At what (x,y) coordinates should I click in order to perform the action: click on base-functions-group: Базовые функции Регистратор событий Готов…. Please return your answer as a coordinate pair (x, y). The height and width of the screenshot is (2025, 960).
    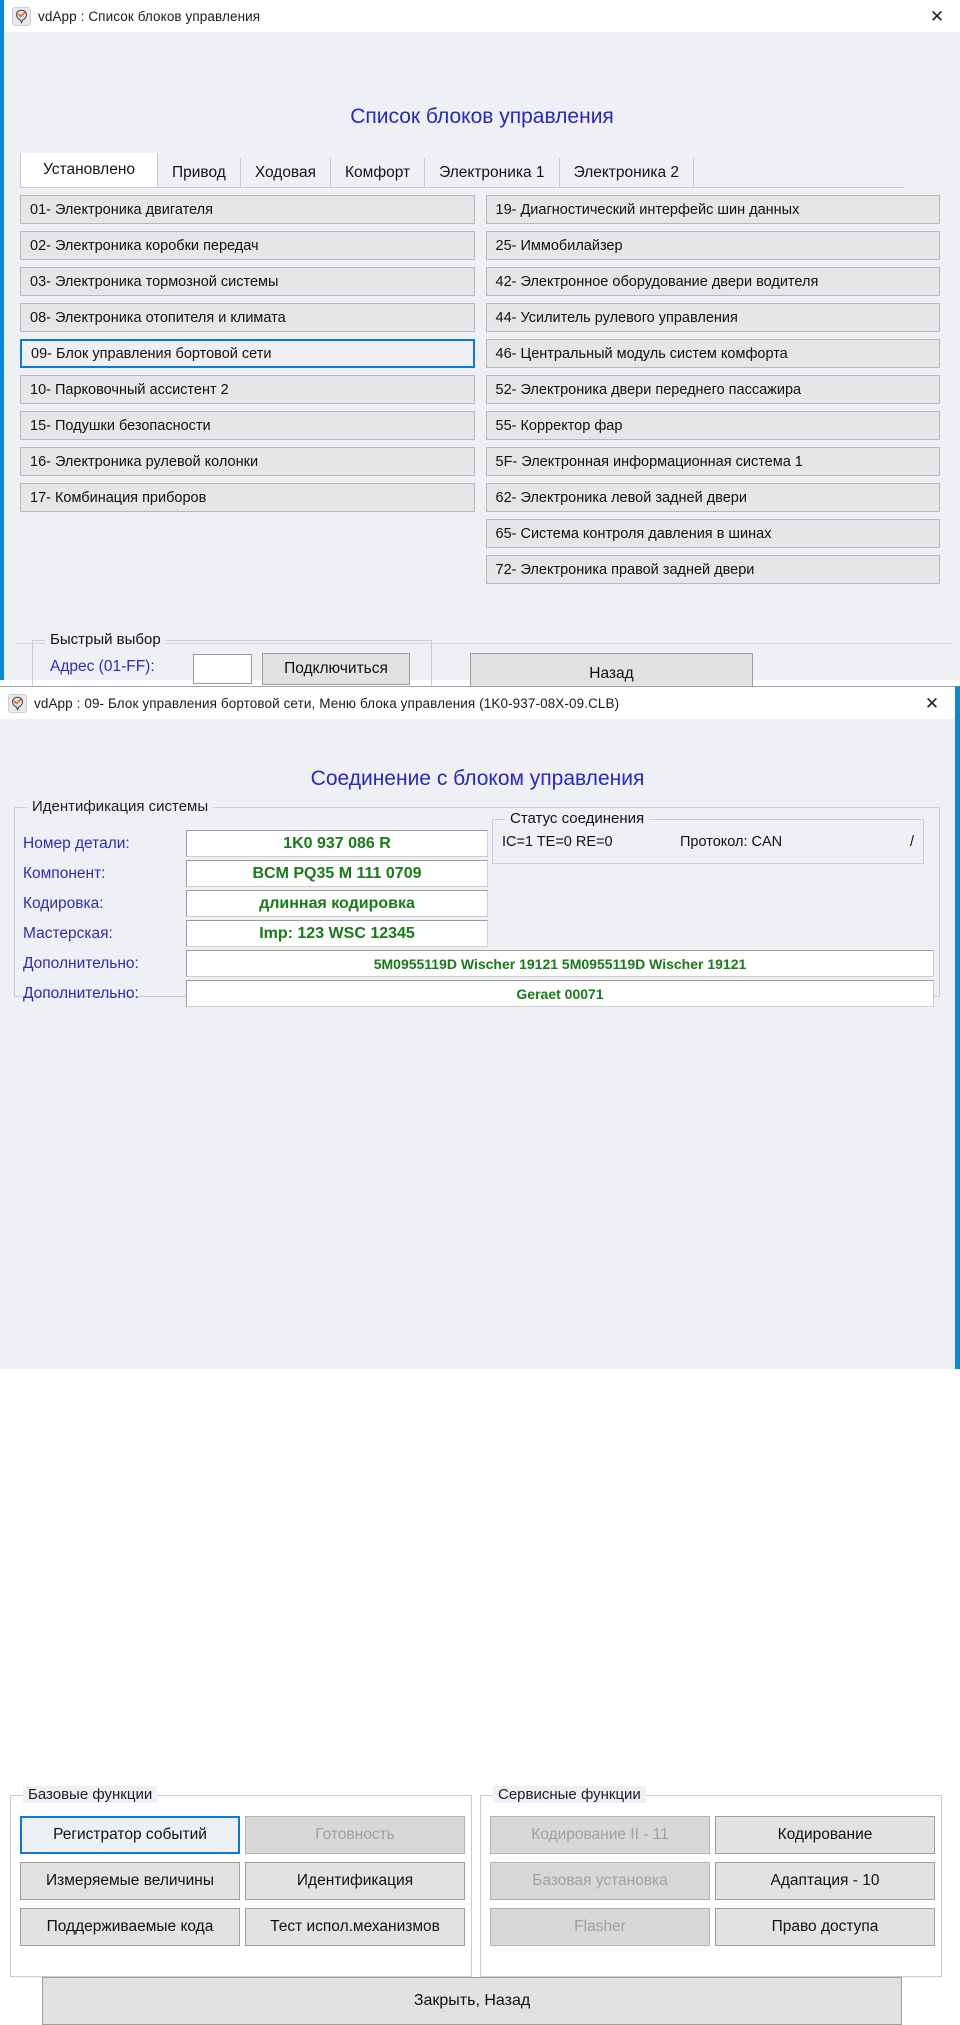
    Looking at the image, I should click on (241, 1881).